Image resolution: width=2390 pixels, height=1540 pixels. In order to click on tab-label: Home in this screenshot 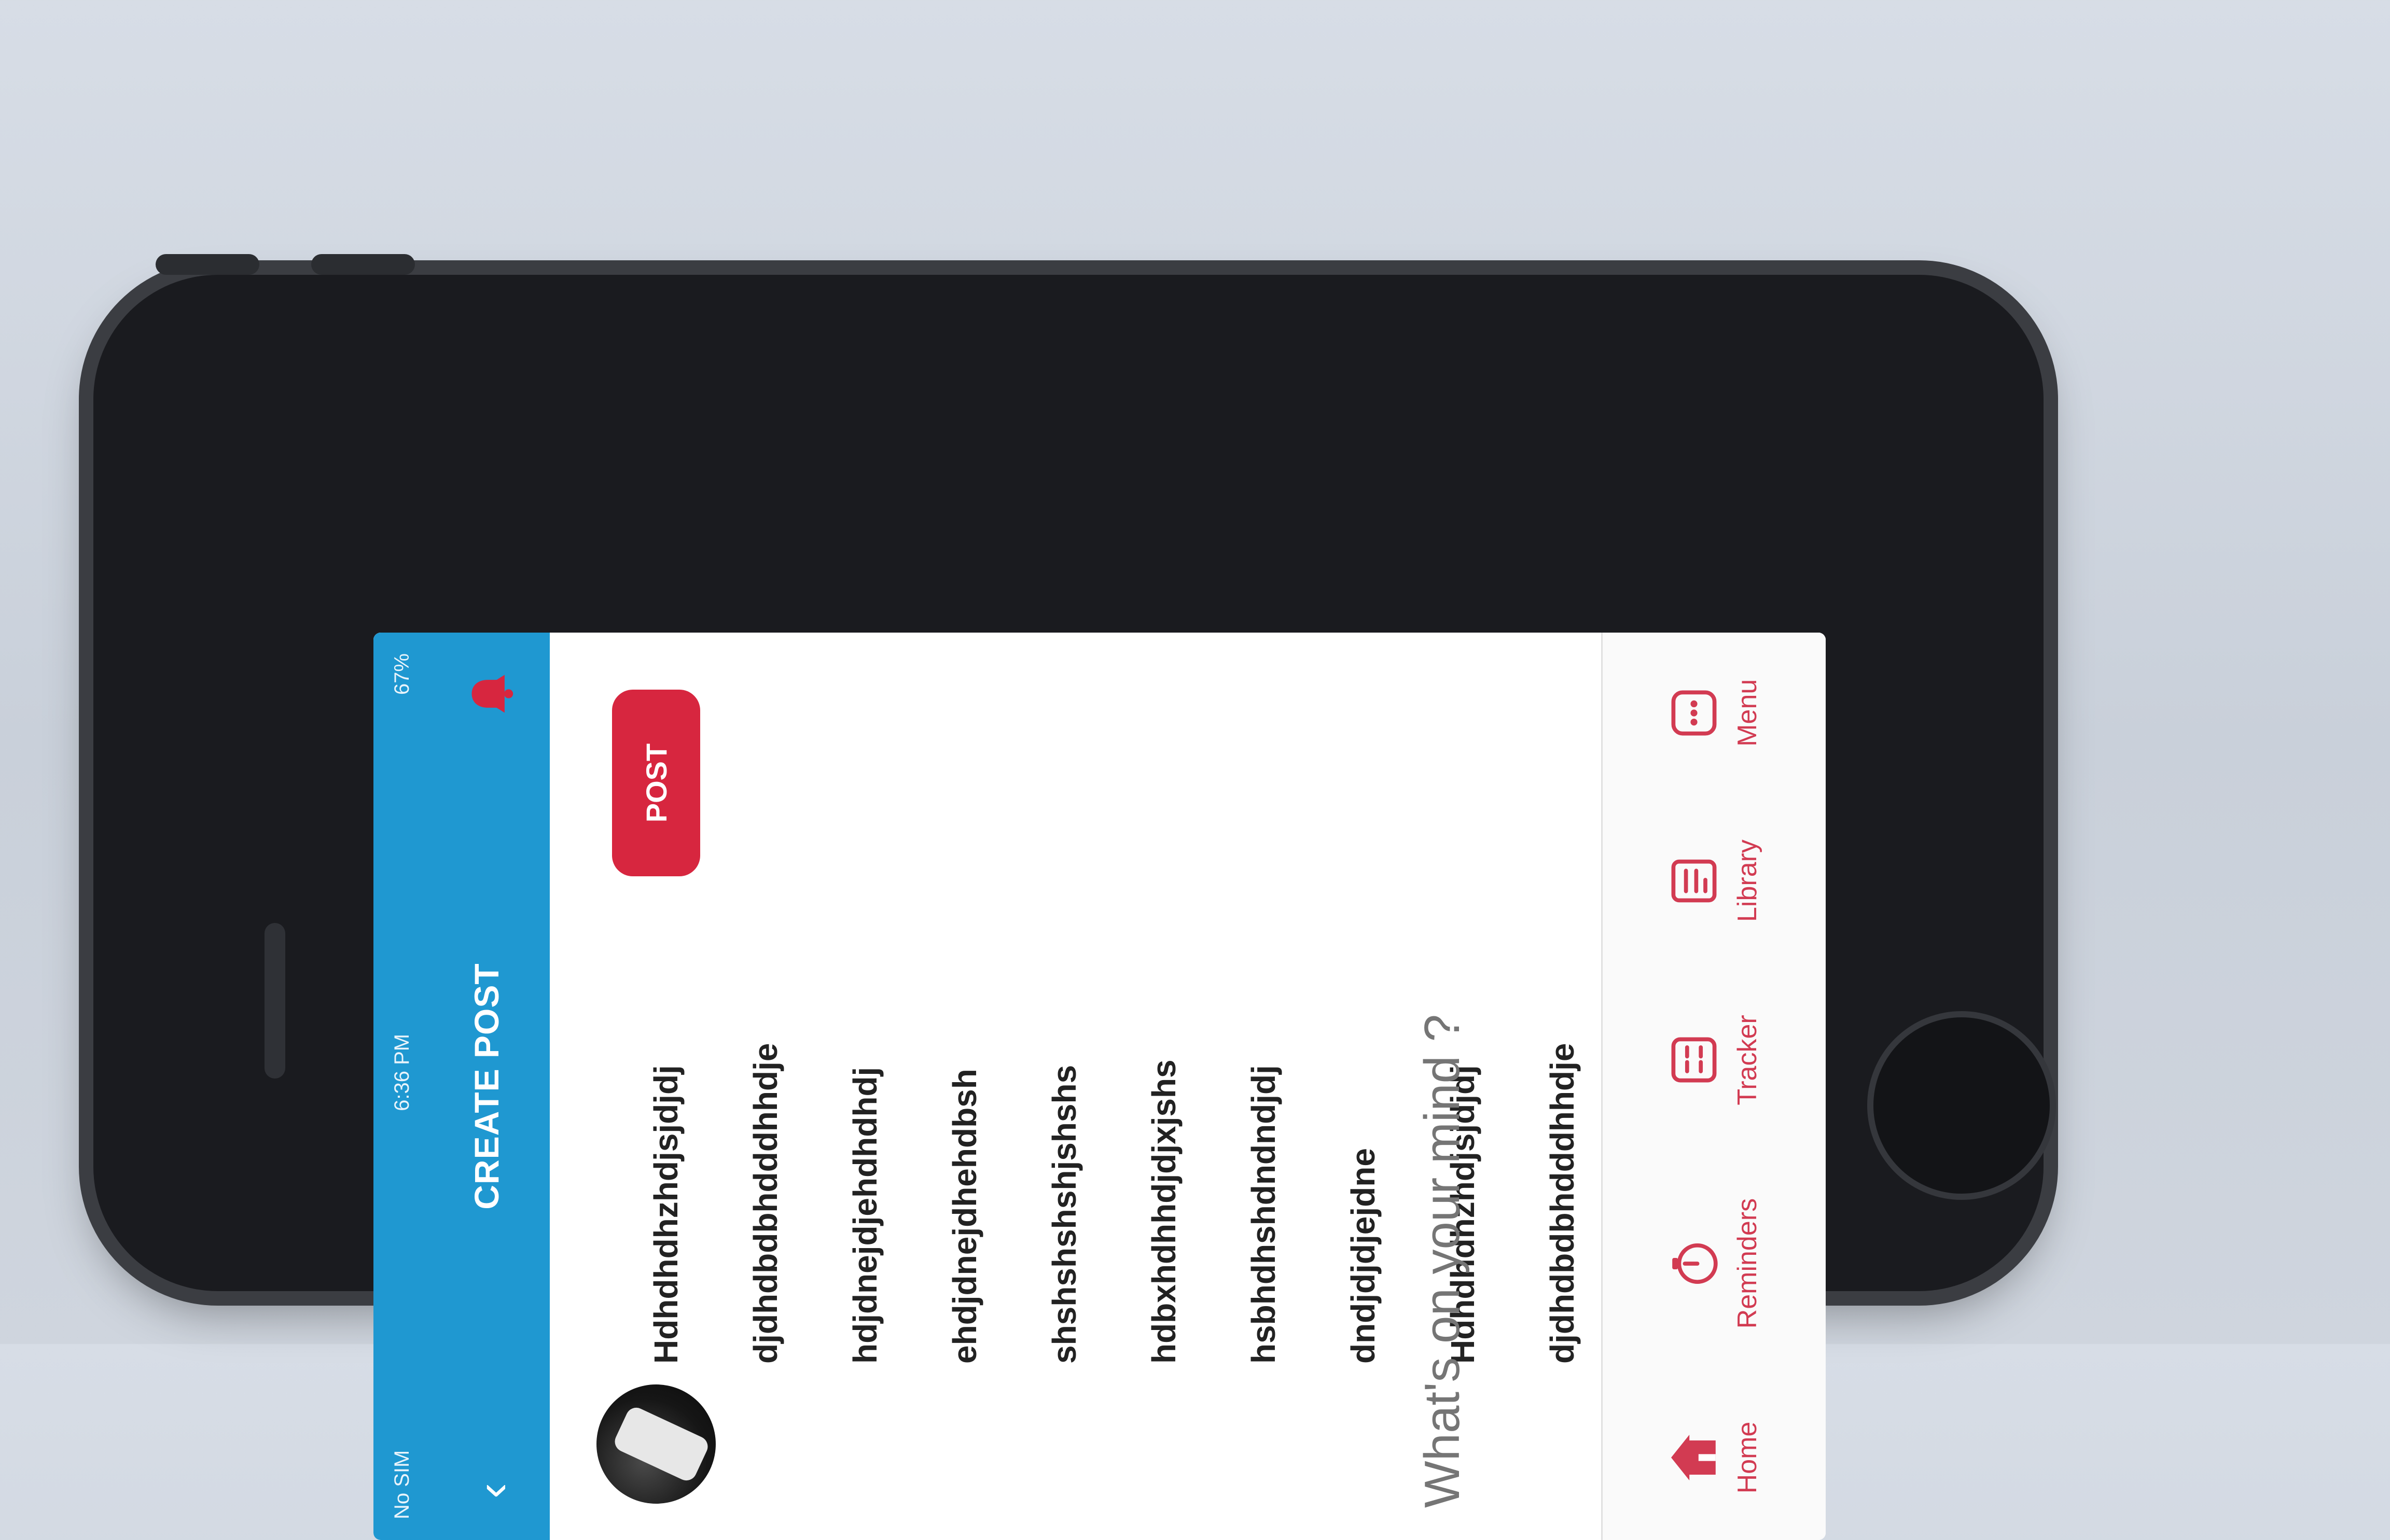, I will do `click(1747, 1457)`.